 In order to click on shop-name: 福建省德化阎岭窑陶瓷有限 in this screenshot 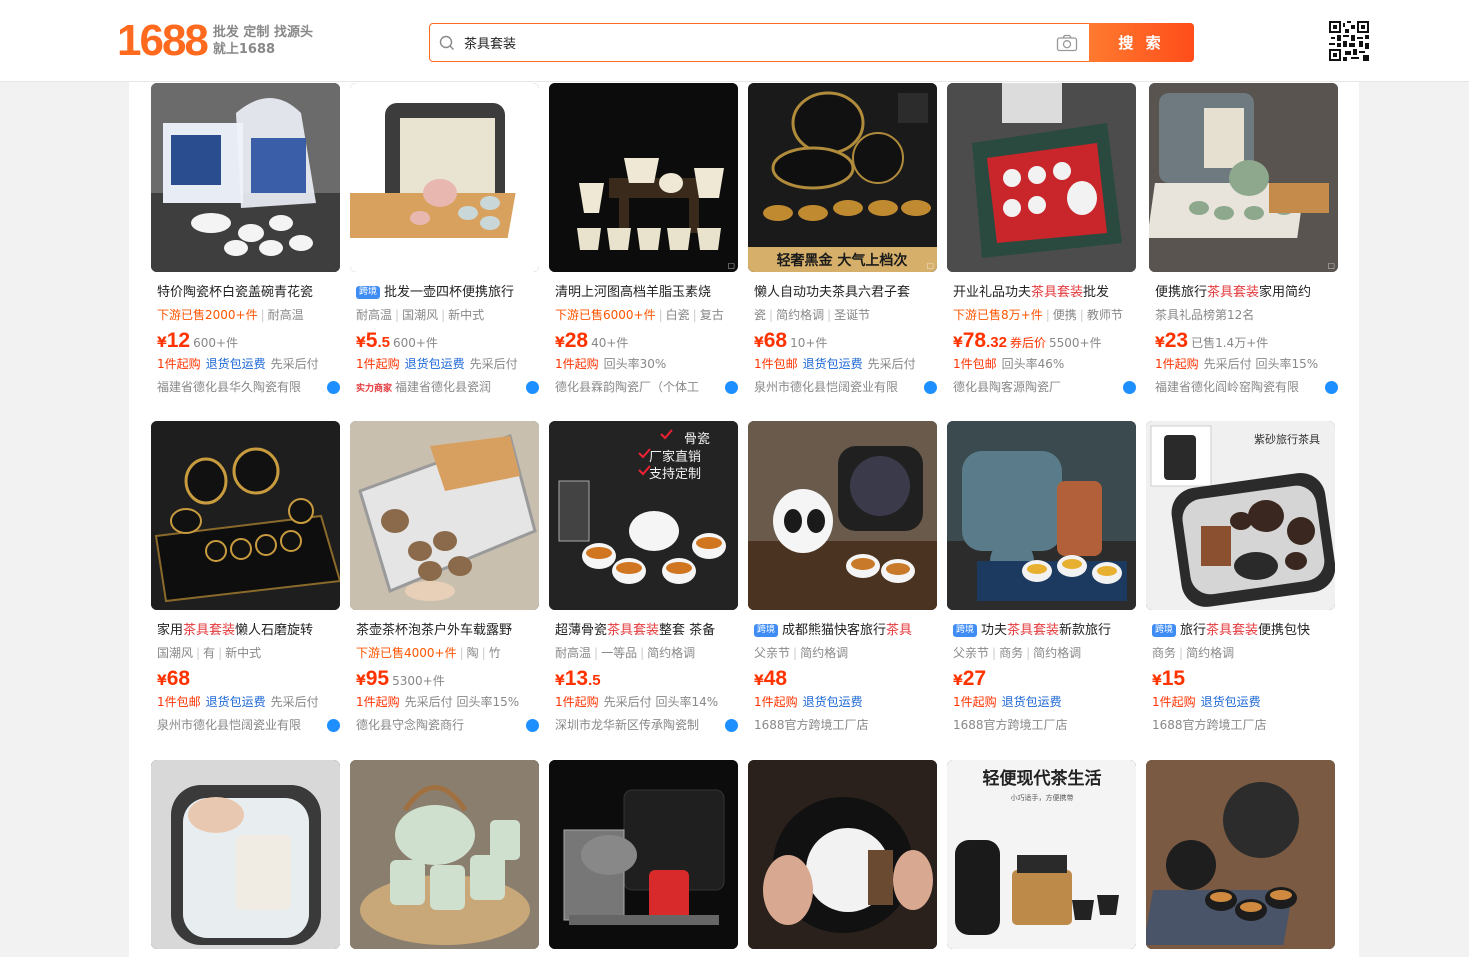, I will do `click(1246, 387)`.